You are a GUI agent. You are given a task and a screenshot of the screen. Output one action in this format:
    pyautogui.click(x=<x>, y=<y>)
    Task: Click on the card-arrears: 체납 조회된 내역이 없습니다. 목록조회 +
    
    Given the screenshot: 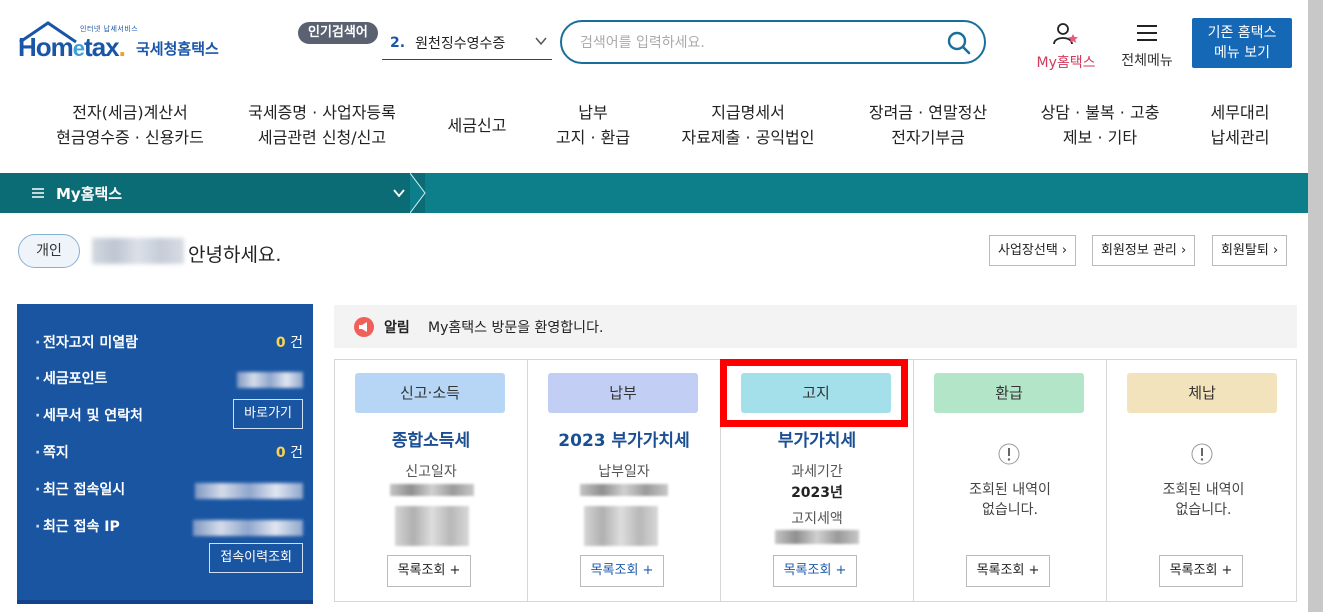 What is the action you would take?
    pyautogui.click(x=1203, y=480)
    